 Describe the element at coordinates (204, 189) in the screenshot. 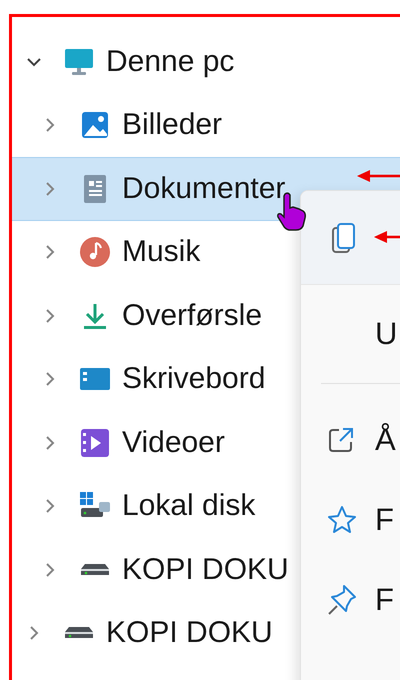

I see `tree-item-label: Dokumenter` at that location.